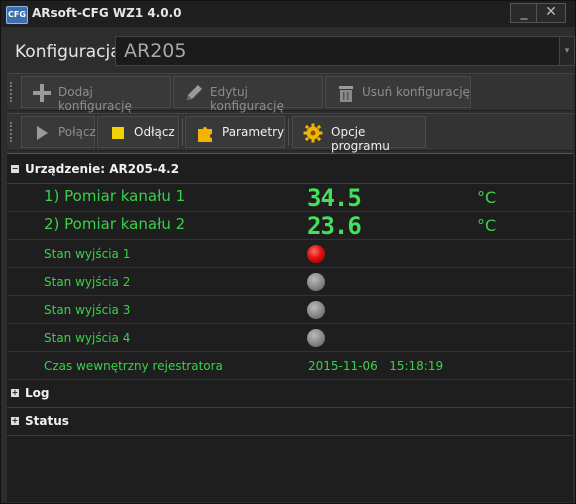 This screenshot has width=576, height=504. What do you see at coordinates (334, 226) in the screenshot?
I see `channel-2-value: 23.6` at bounding box center [334, 226].